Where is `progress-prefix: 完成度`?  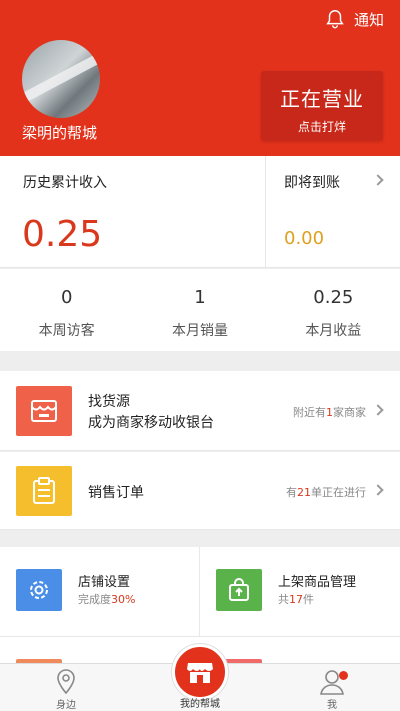 progress-prefix: 完成度 is located at coordinates (94, 599).